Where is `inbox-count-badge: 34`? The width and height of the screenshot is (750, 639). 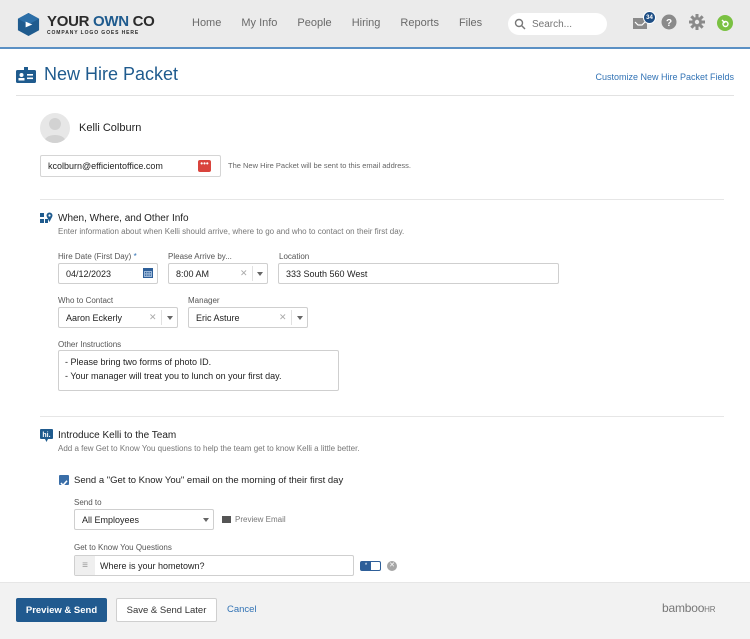
inbox-count-badge: 34 is located at coordinates (649, 17).